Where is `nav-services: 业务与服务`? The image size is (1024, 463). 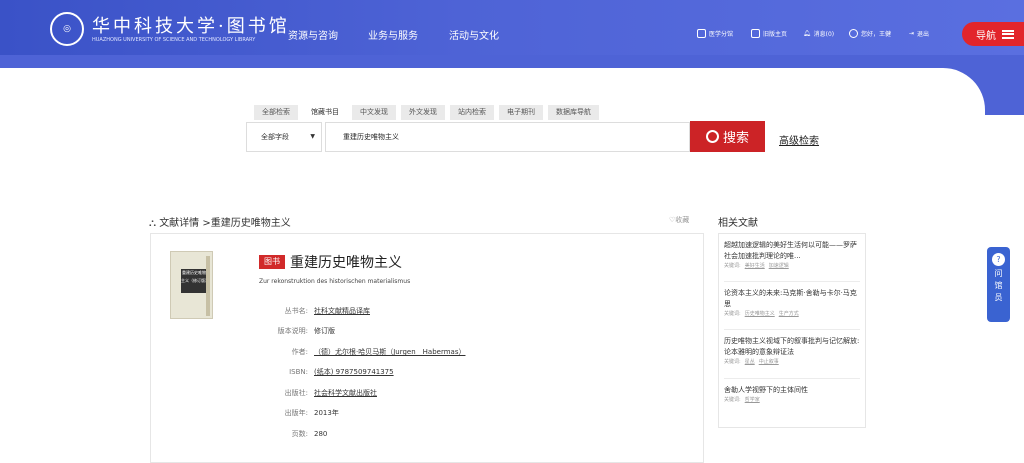
nav-services: 业务与服务 is located at coordinates (393, 34).